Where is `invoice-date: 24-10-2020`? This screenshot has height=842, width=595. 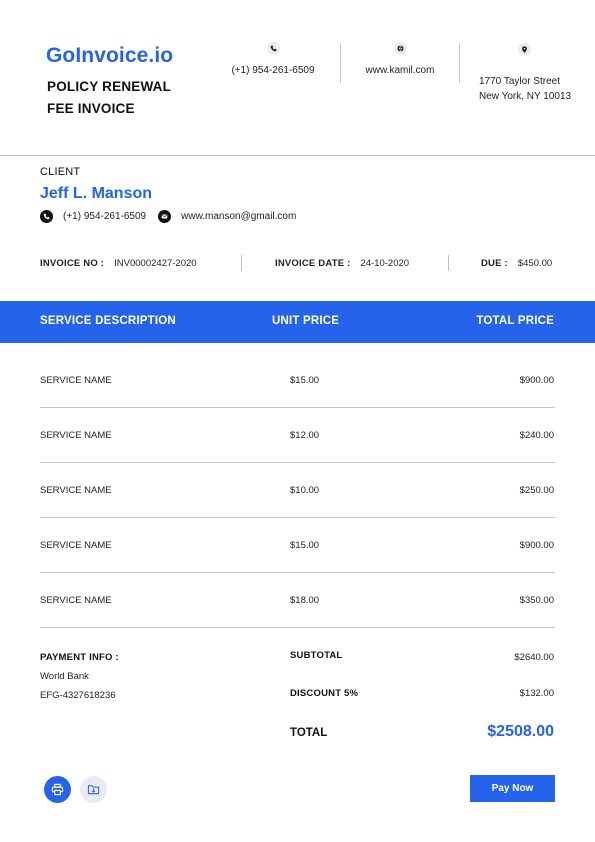 invoice-date: 24-10-2020 is located at coordinates (385, 263).